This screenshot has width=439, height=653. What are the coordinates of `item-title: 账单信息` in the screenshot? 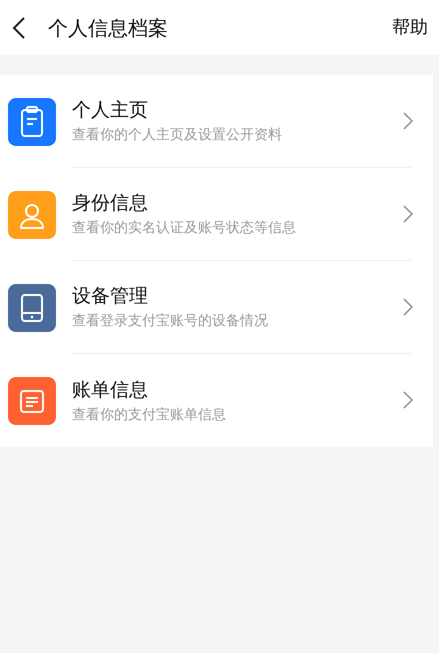 It's located at (110, 390).